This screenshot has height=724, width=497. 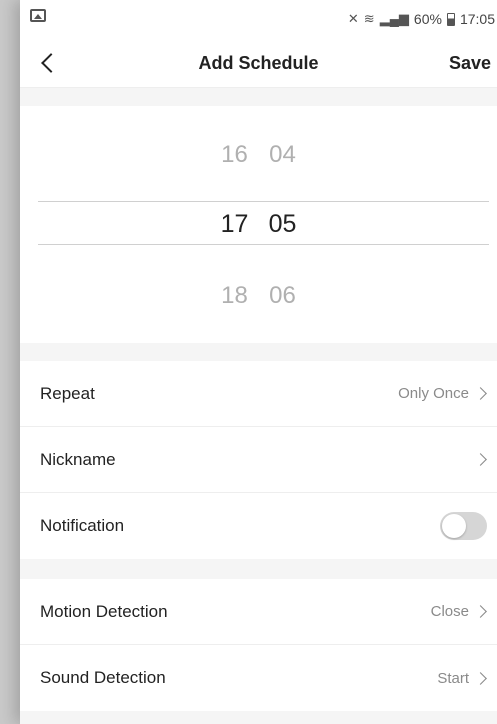 What do you see at coordinates (258, 20) in the screenshot?
I see `status-bar: ✕ ≋ ▂▄▆ 60% 17:05` at bounding box center [258, 20].